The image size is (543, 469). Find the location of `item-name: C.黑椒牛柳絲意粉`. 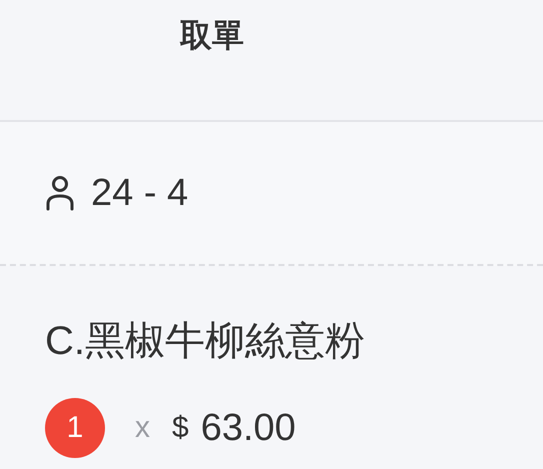

item-name: C.黑椒牛柳絲意粉 is located at coordinates (205, 341).